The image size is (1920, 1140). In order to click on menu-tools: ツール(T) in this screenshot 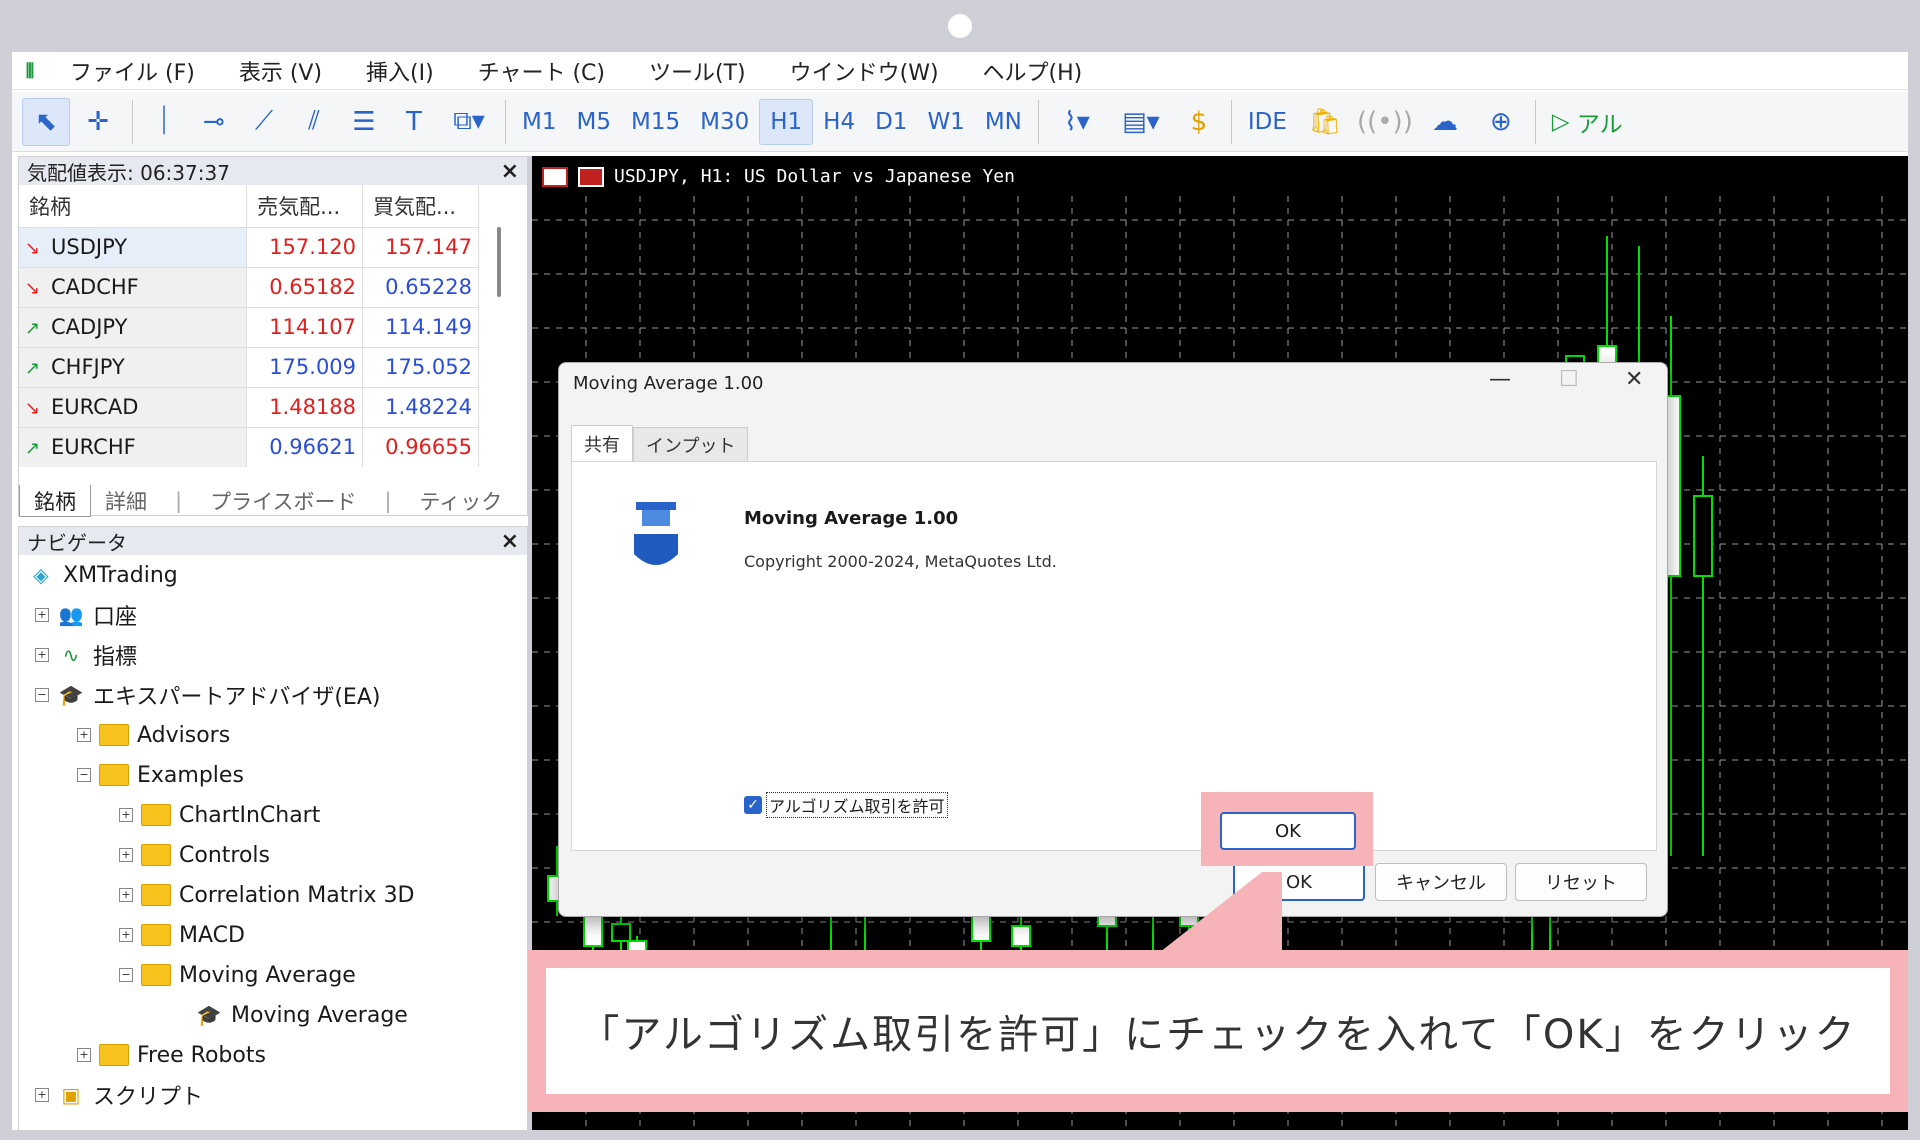, I will do `click(697, 71)`.